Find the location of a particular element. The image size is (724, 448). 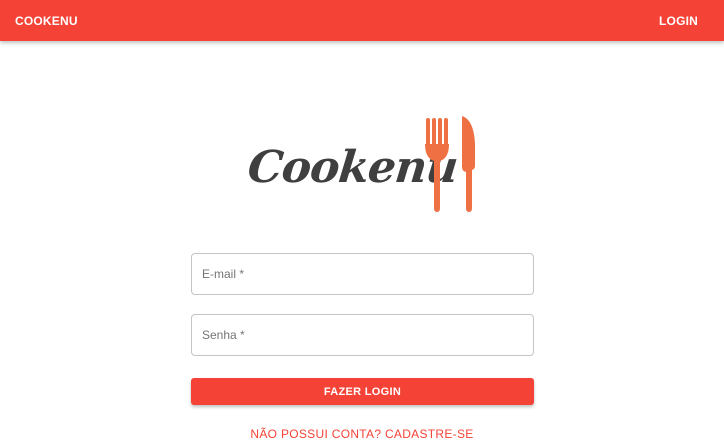

password-field is located at coordinates (362, 335).